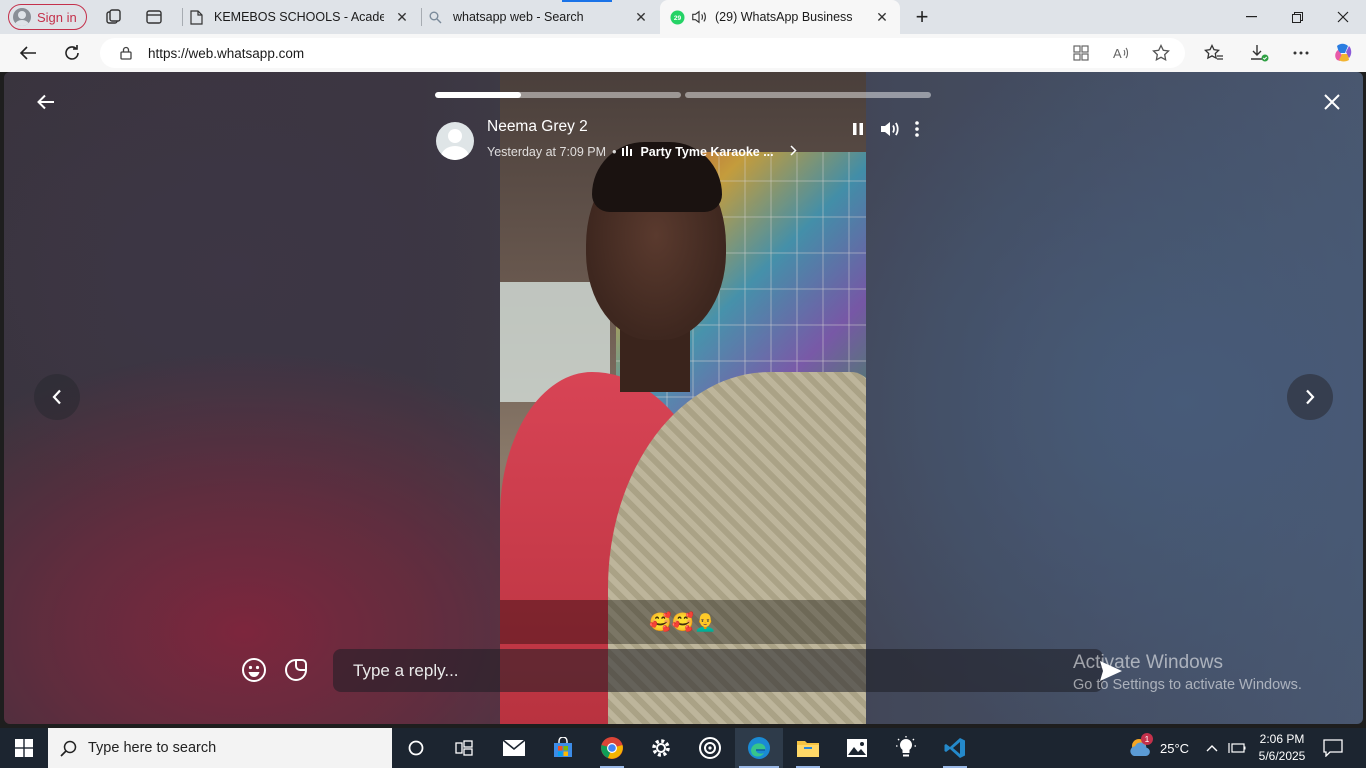 Image resolution: width=1366 pixels, height=768 pixels. Describe the element at coordinates (1259, 53) in the screenshot. I see `downloads-icon` at that location.